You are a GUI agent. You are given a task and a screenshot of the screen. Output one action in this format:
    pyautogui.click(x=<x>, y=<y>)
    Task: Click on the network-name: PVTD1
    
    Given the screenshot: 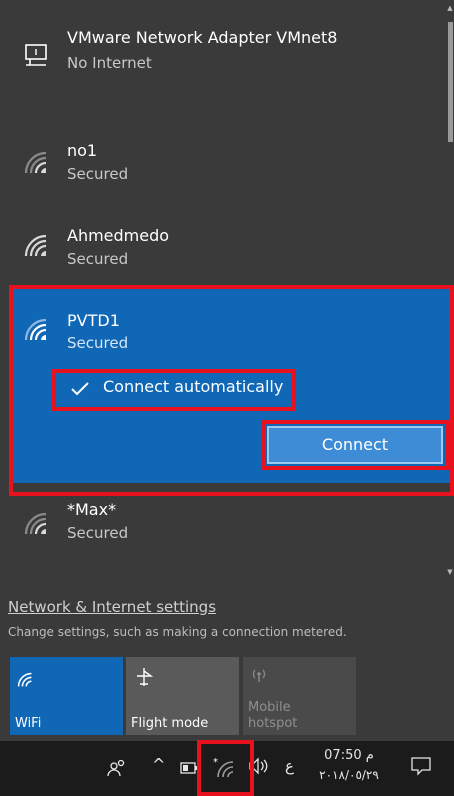 What is the action you would take?
    pyautogui.click(x=93, y=320)
    